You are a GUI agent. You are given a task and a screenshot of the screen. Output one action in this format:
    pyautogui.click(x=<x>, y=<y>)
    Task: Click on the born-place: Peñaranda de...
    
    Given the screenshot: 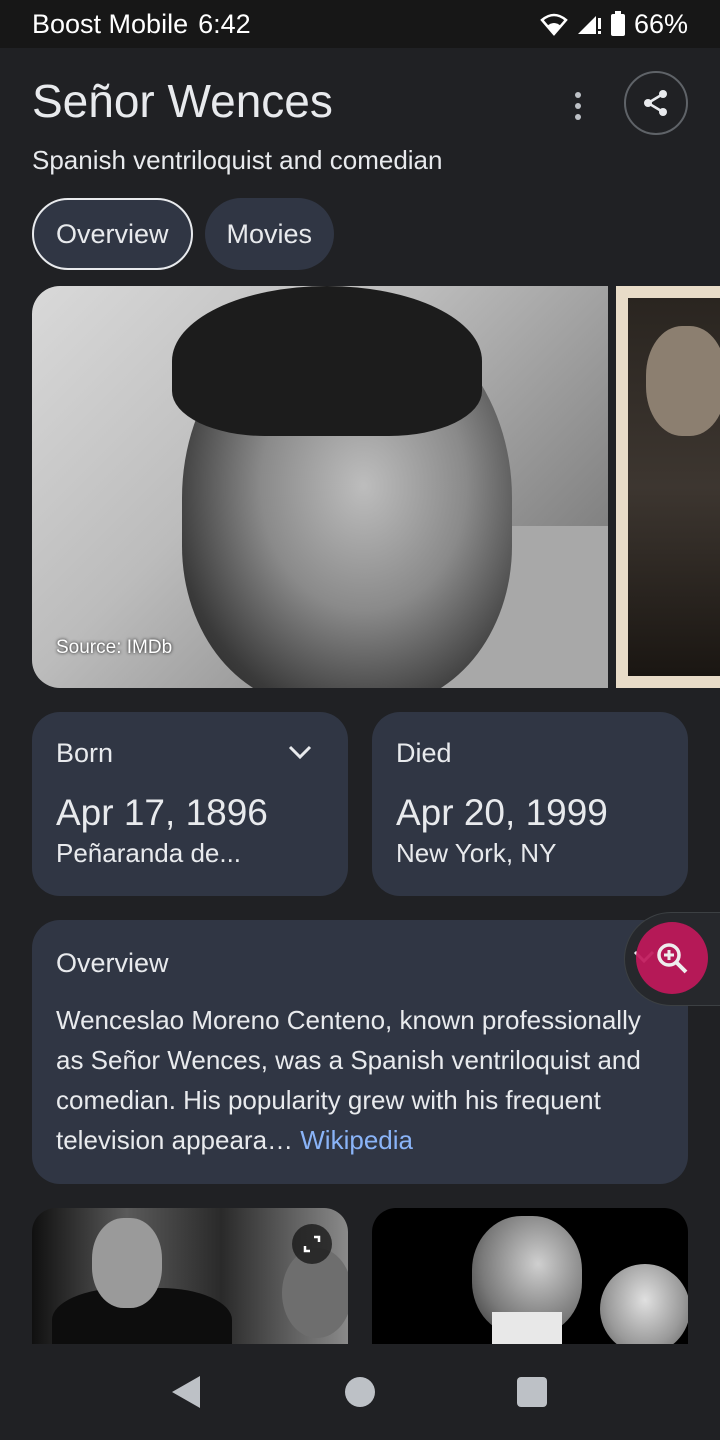 What is the action you would take?
    pyautogui.click(x=149, y=853)
    